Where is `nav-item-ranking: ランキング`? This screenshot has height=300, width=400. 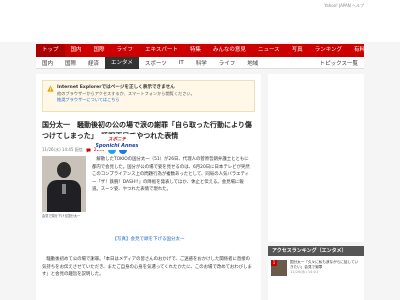 nav-item-ranking: ランキング is located at coordinates (328, 50).